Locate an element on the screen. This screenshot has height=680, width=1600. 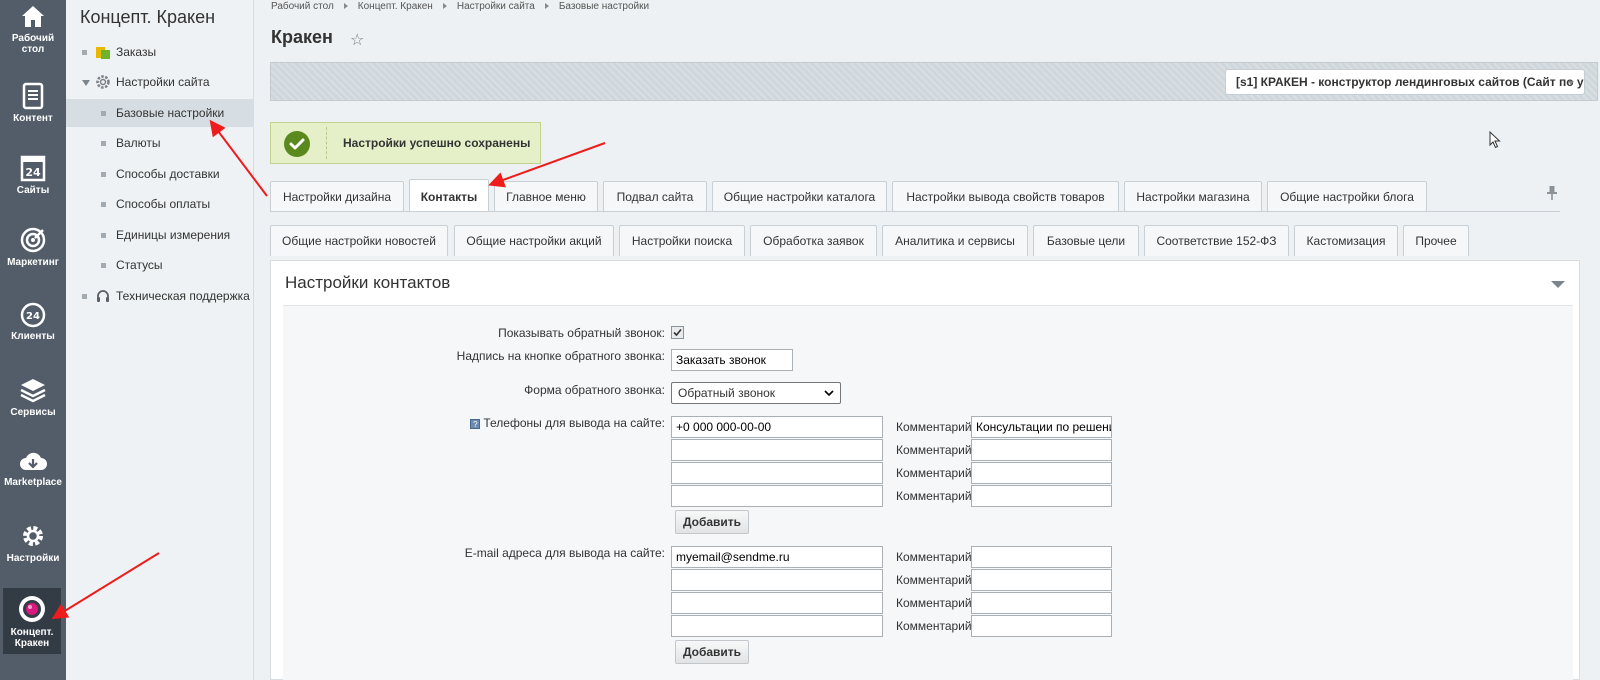
add-email-button: Добавить is located at coordinates (712, 652).